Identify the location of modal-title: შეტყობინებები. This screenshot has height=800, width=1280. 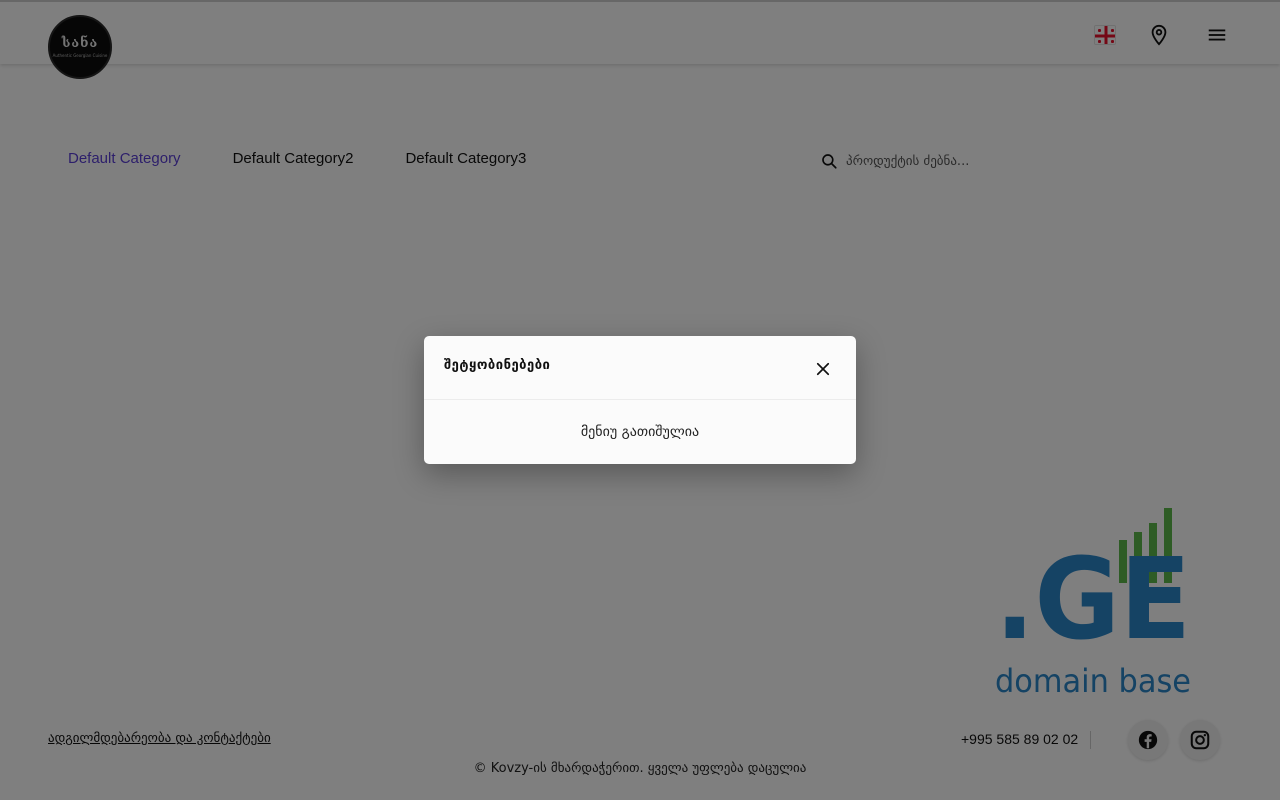
(497, 365).